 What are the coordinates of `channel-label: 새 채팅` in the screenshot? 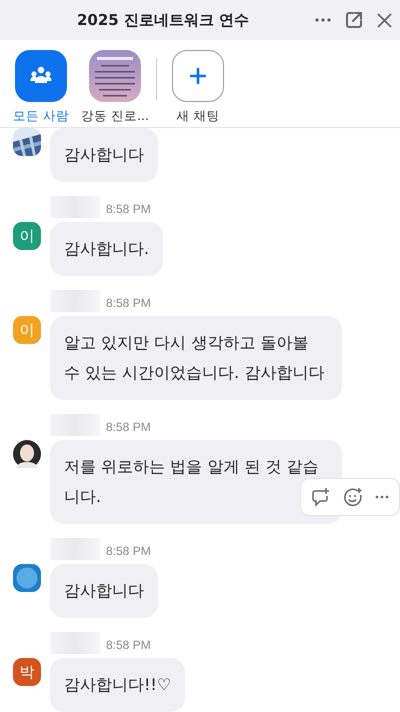 It's located at (198, 116).